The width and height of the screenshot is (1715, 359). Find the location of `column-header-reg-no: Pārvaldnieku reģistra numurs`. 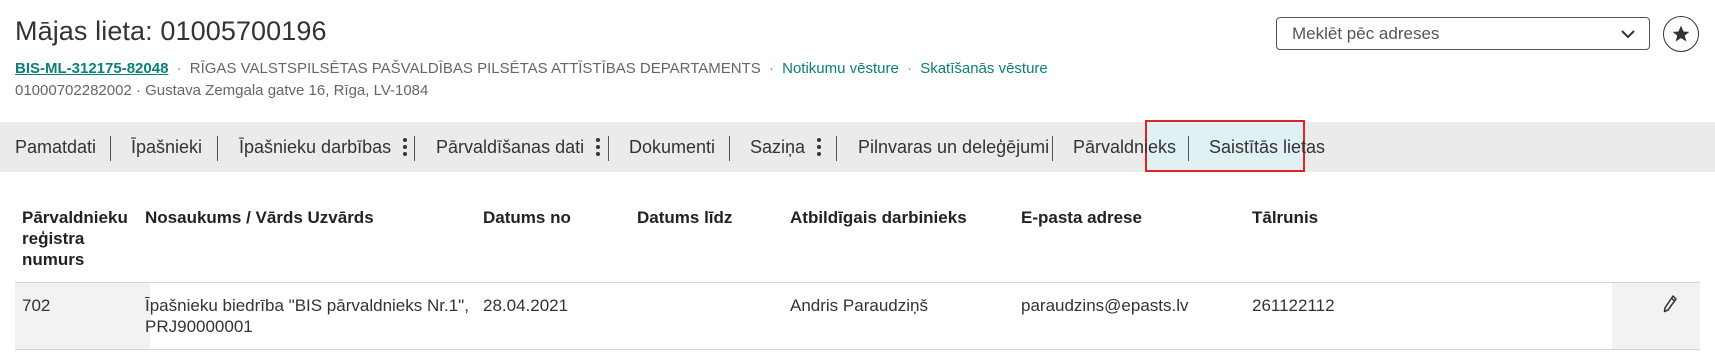

column-header-reg-no: Pārvaldnieku reģistra numurs is located at coordinates (75, 238).